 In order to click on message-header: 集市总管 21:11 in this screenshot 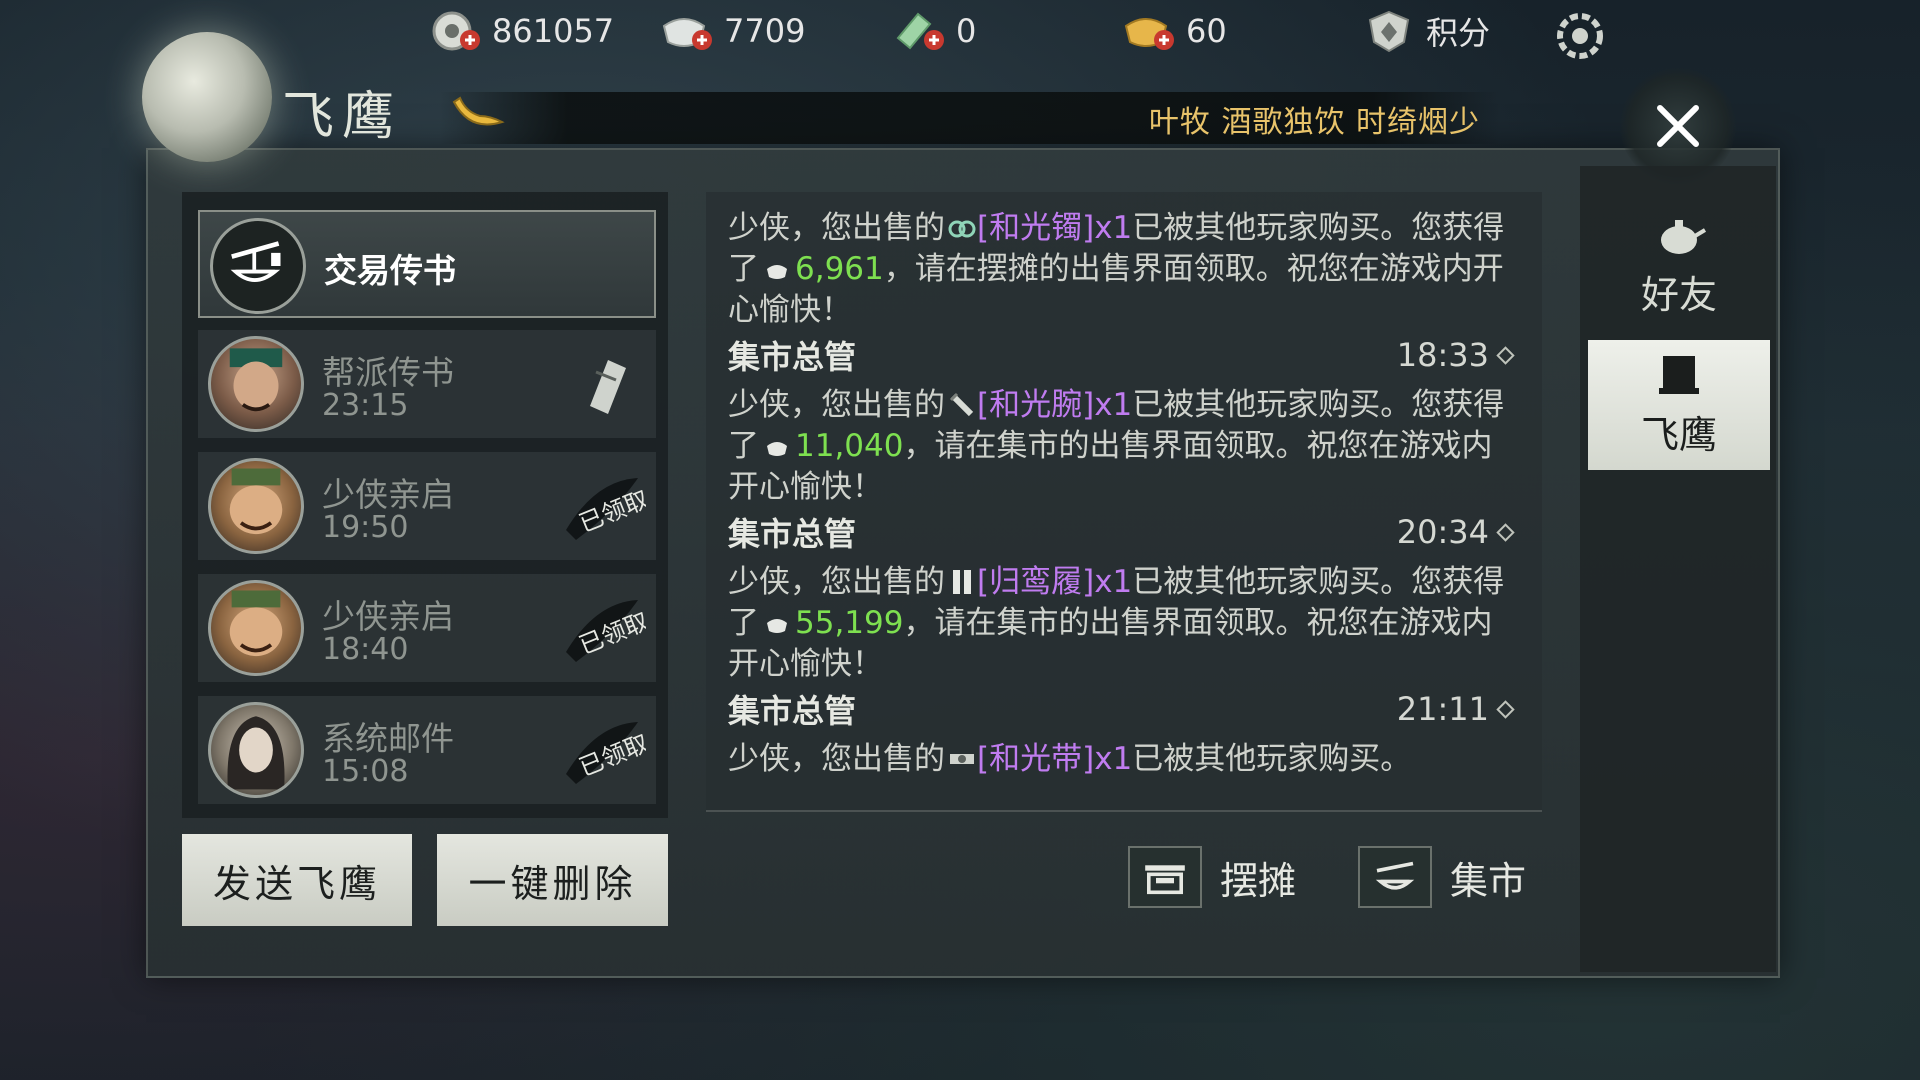, I will do `click(1123, 709)`.